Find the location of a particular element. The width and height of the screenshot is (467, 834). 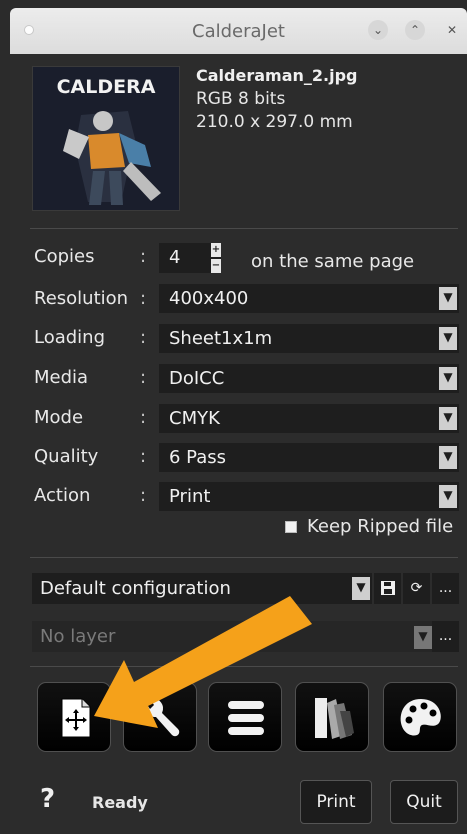

refresh-icon: ⟳ is located at coordinates (416, 588).